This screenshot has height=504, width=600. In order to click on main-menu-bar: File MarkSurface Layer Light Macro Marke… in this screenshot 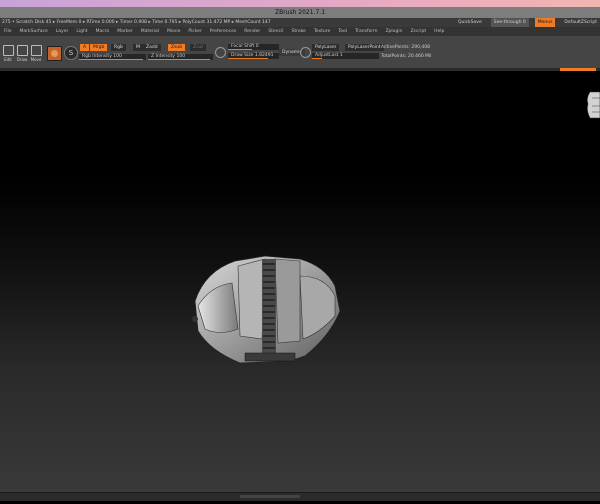, I will do `click(300, 31)`.